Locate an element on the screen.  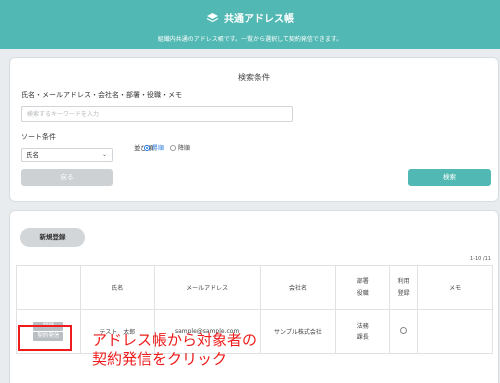
col-company: 会社名 is located at coordinates (298, 287).